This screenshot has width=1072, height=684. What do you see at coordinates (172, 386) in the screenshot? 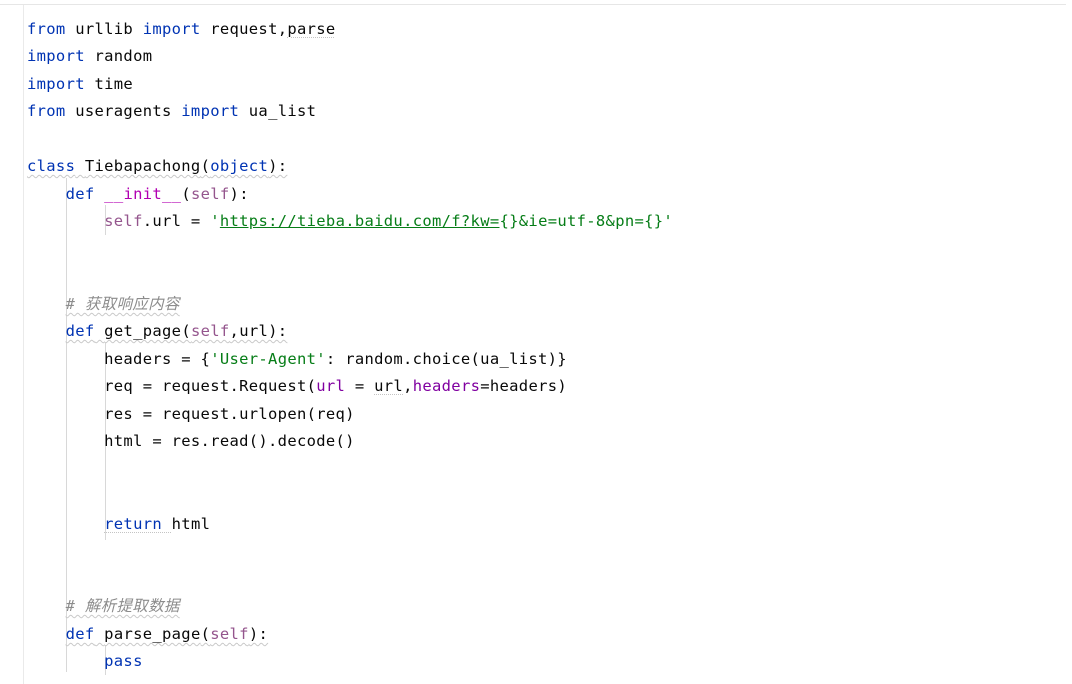
I see `code-token-14-0: req = request.Request(` at bounding box center [172, 386].